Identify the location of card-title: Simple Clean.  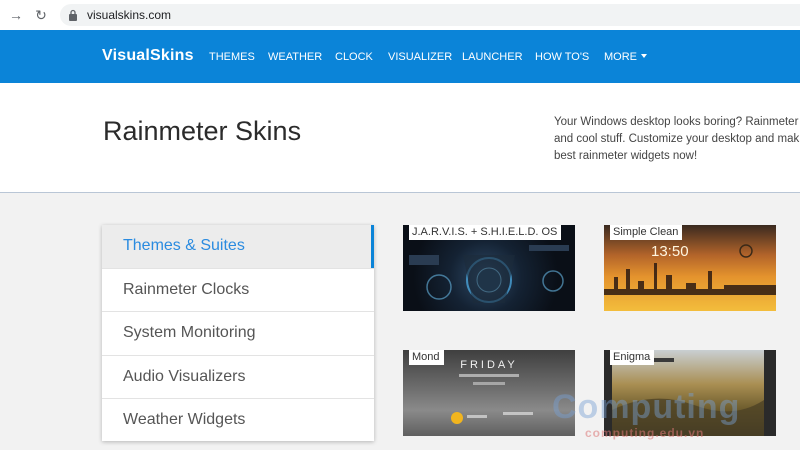
(646, 232).